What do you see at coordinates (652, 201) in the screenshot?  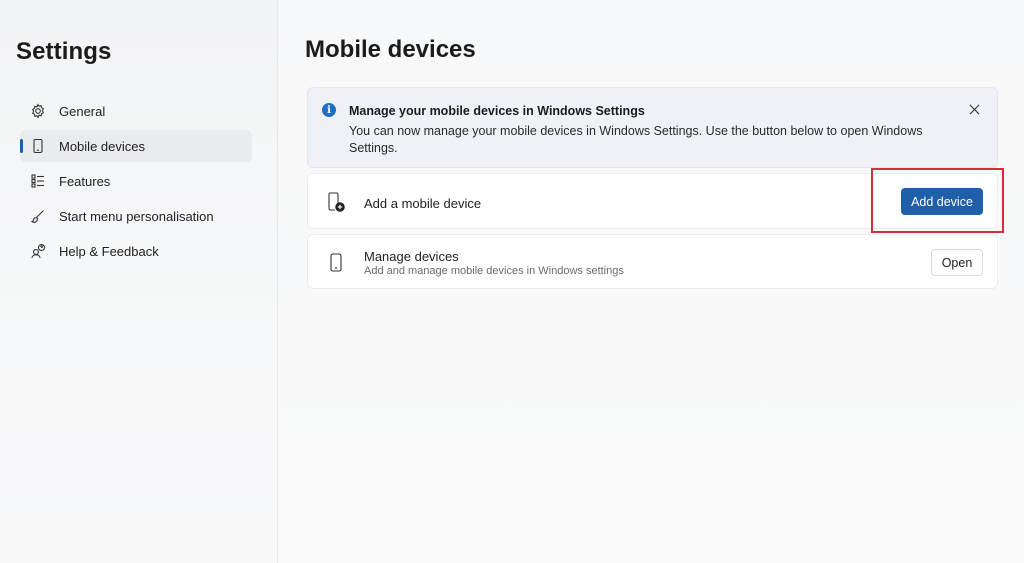 I see `add-mobile-device-row: Add a mobile device Add device` at bounding box center [652, 201].